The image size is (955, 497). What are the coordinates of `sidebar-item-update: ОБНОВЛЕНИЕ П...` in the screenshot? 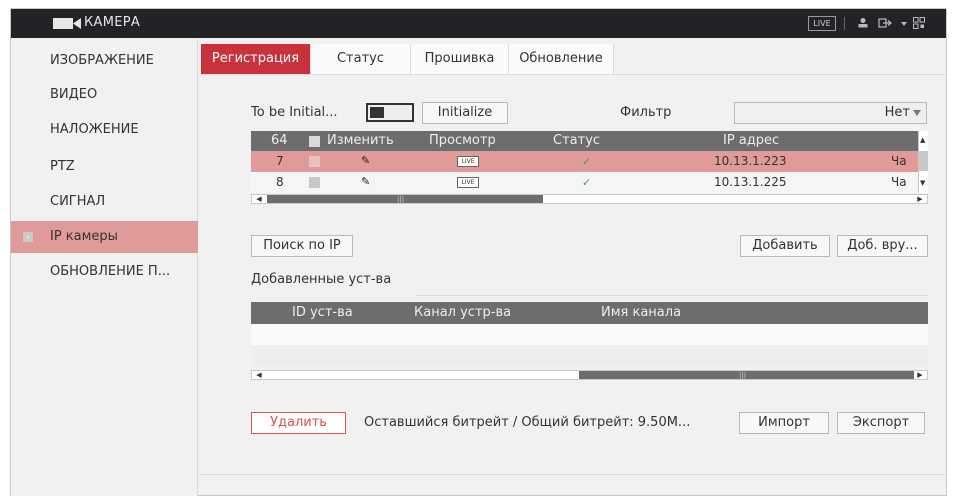 It's located at (104, 272).